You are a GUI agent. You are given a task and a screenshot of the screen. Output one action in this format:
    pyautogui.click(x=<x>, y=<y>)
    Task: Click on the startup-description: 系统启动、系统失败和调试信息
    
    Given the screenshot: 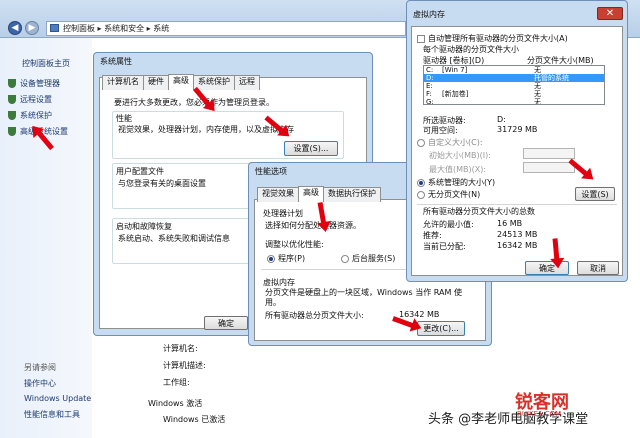 What is the action you would take?
    pyautogui.click(x=174, y=238)
    